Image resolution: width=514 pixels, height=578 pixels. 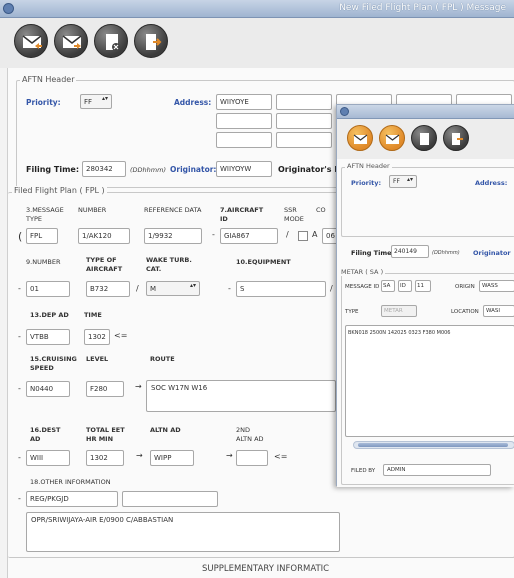 What do you see at coordinates (363, 471) in the screenshot?
I see `filed-by-label: FILED BY` at bounding box center [363, 471].